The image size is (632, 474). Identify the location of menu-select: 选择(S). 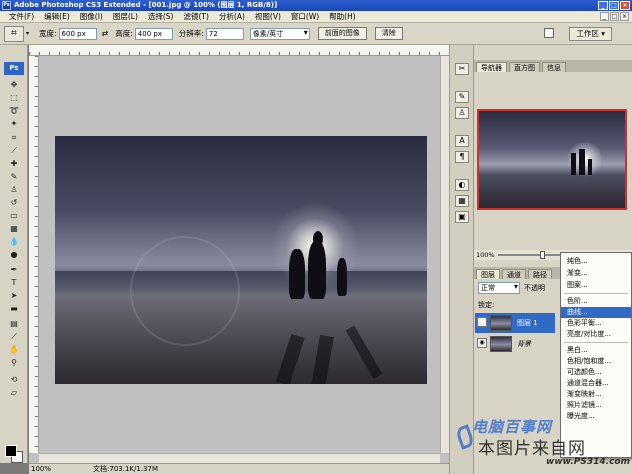
(161, 16).